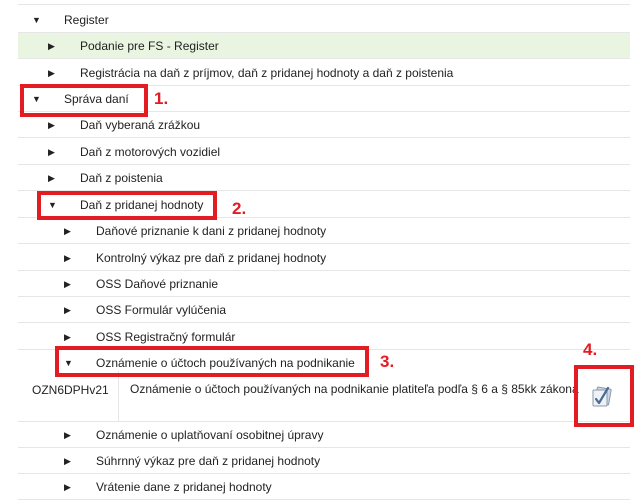 The image size is (640, 500). I want to click on annotation-number-2: 2., so click(239, 208).